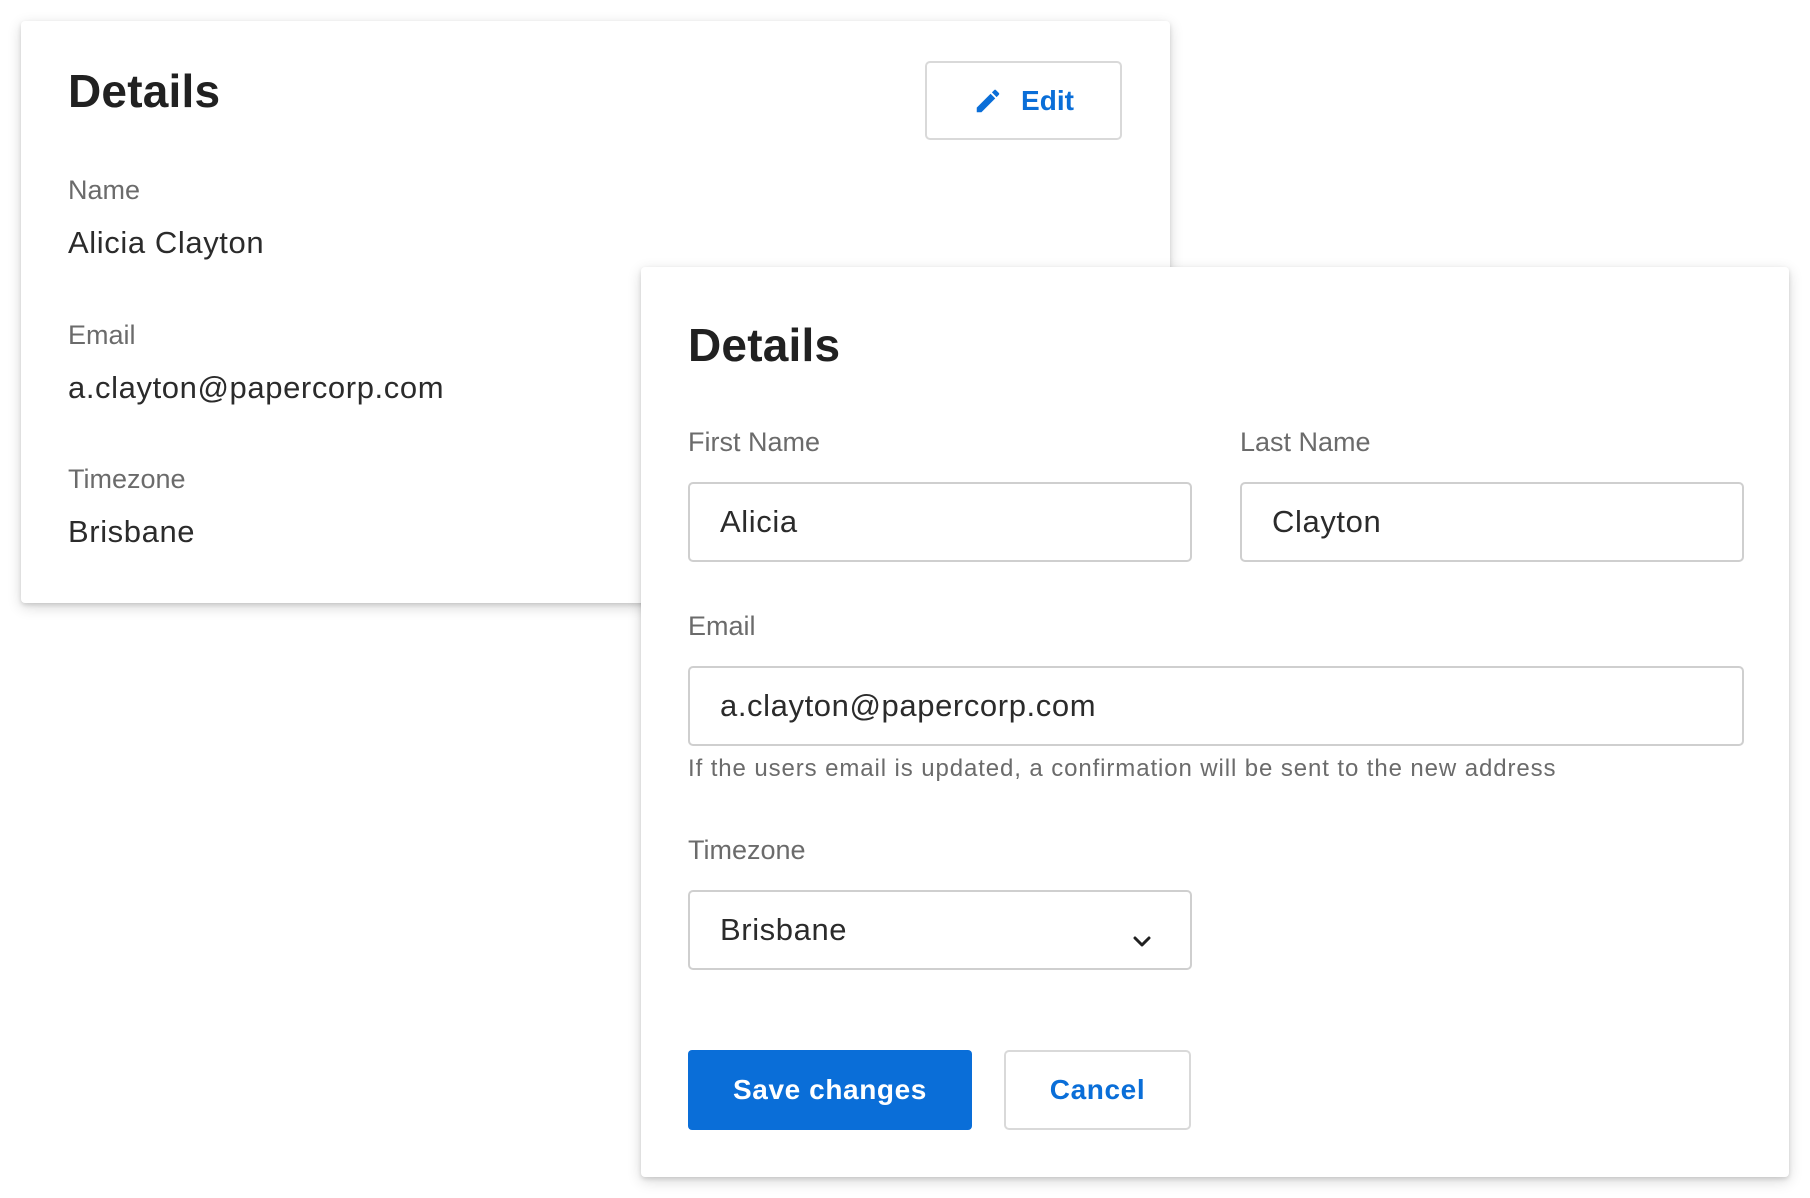 Image resolution: width=1810 pixels, height=1198 pixels. What do you see at coordinates (256, 387) in the screenshot?
I see `email-value: a.clayton@papercorp.com` at bounding box center [256, 387].